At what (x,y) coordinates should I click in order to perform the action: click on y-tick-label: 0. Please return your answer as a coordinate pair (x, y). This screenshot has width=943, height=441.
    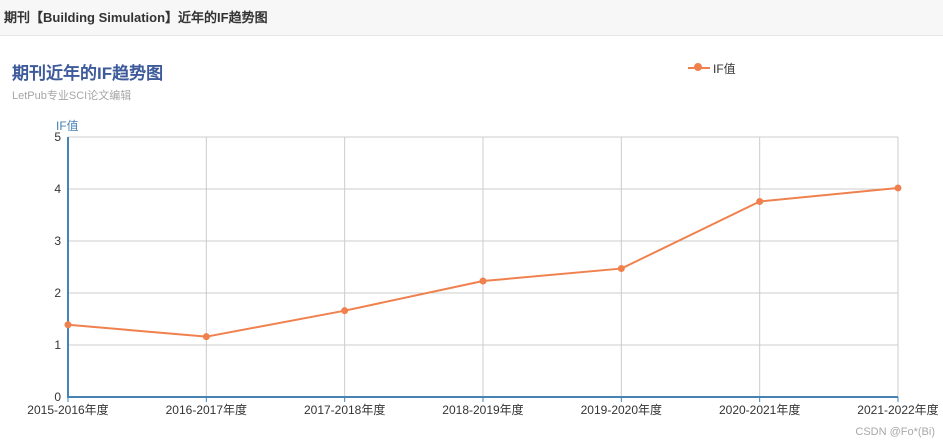
    Looking at the image, I should click on (57, 397).